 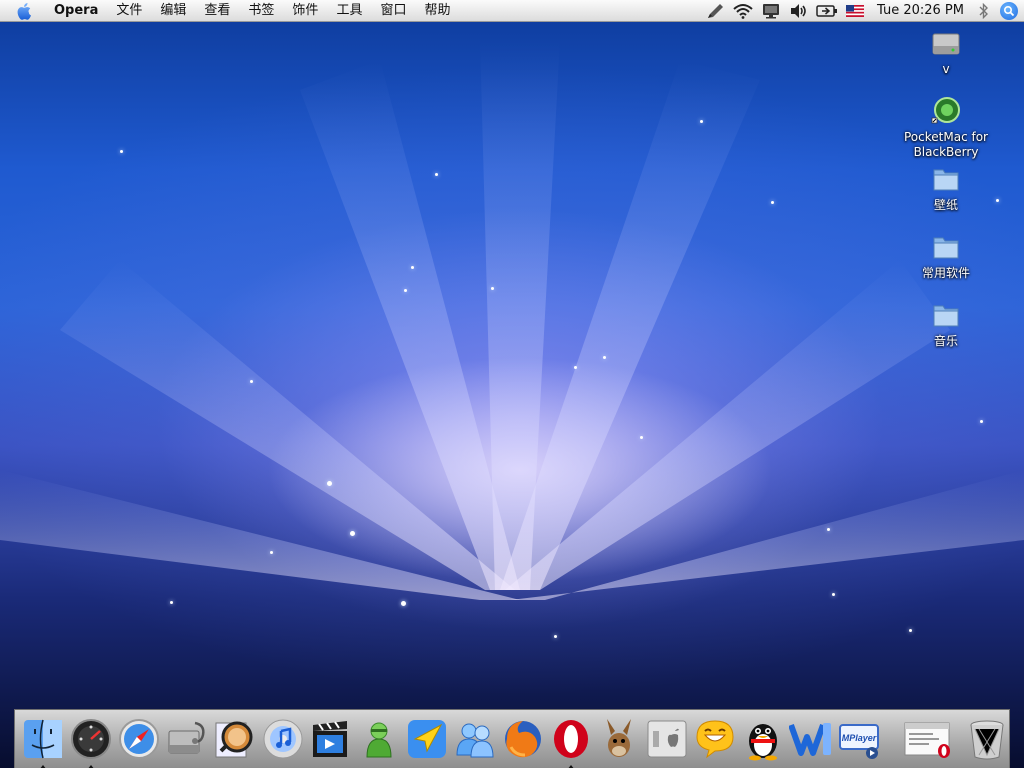 I want to click on desktop-icon-software-folder: 常用软件, so click(x=946, y=256).